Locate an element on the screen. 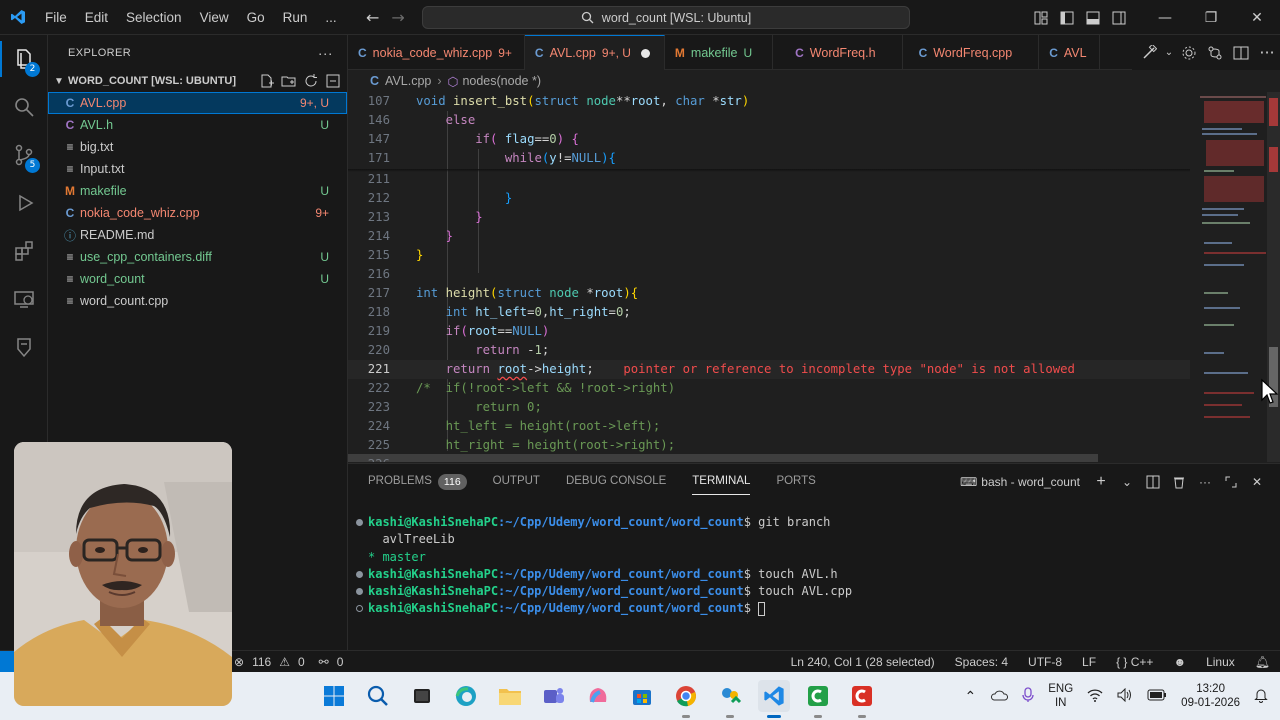 Image resolution: width=1280 pixels, height=720 pixels. workspace-folder: ▼ WORD_COUNT [WSL: UBUNTU] is located at coordinates (197, 81).